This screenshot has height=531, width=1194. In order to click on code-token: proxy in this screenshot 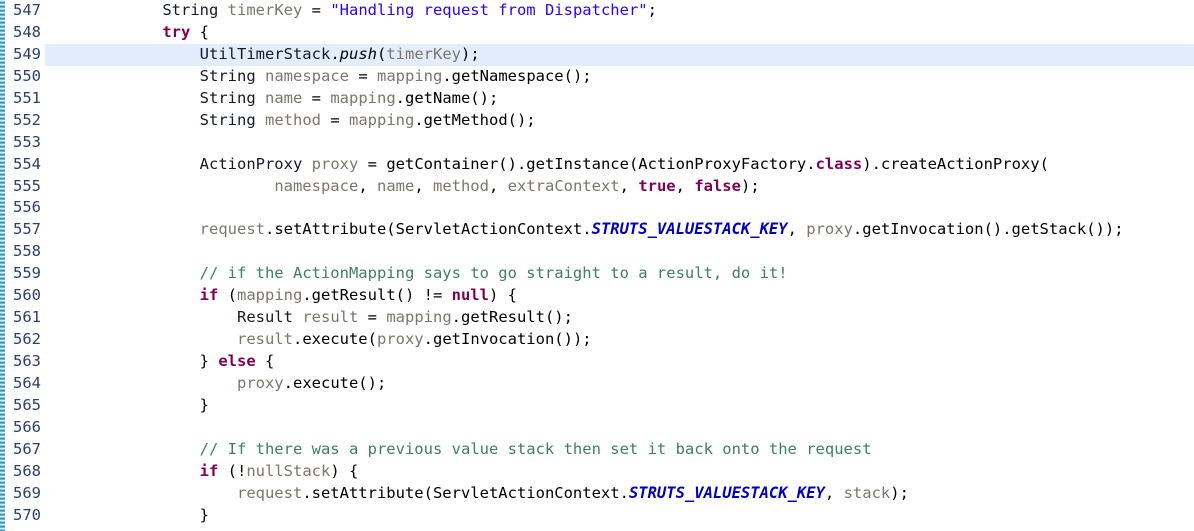, I will do `click(400, 339)`.